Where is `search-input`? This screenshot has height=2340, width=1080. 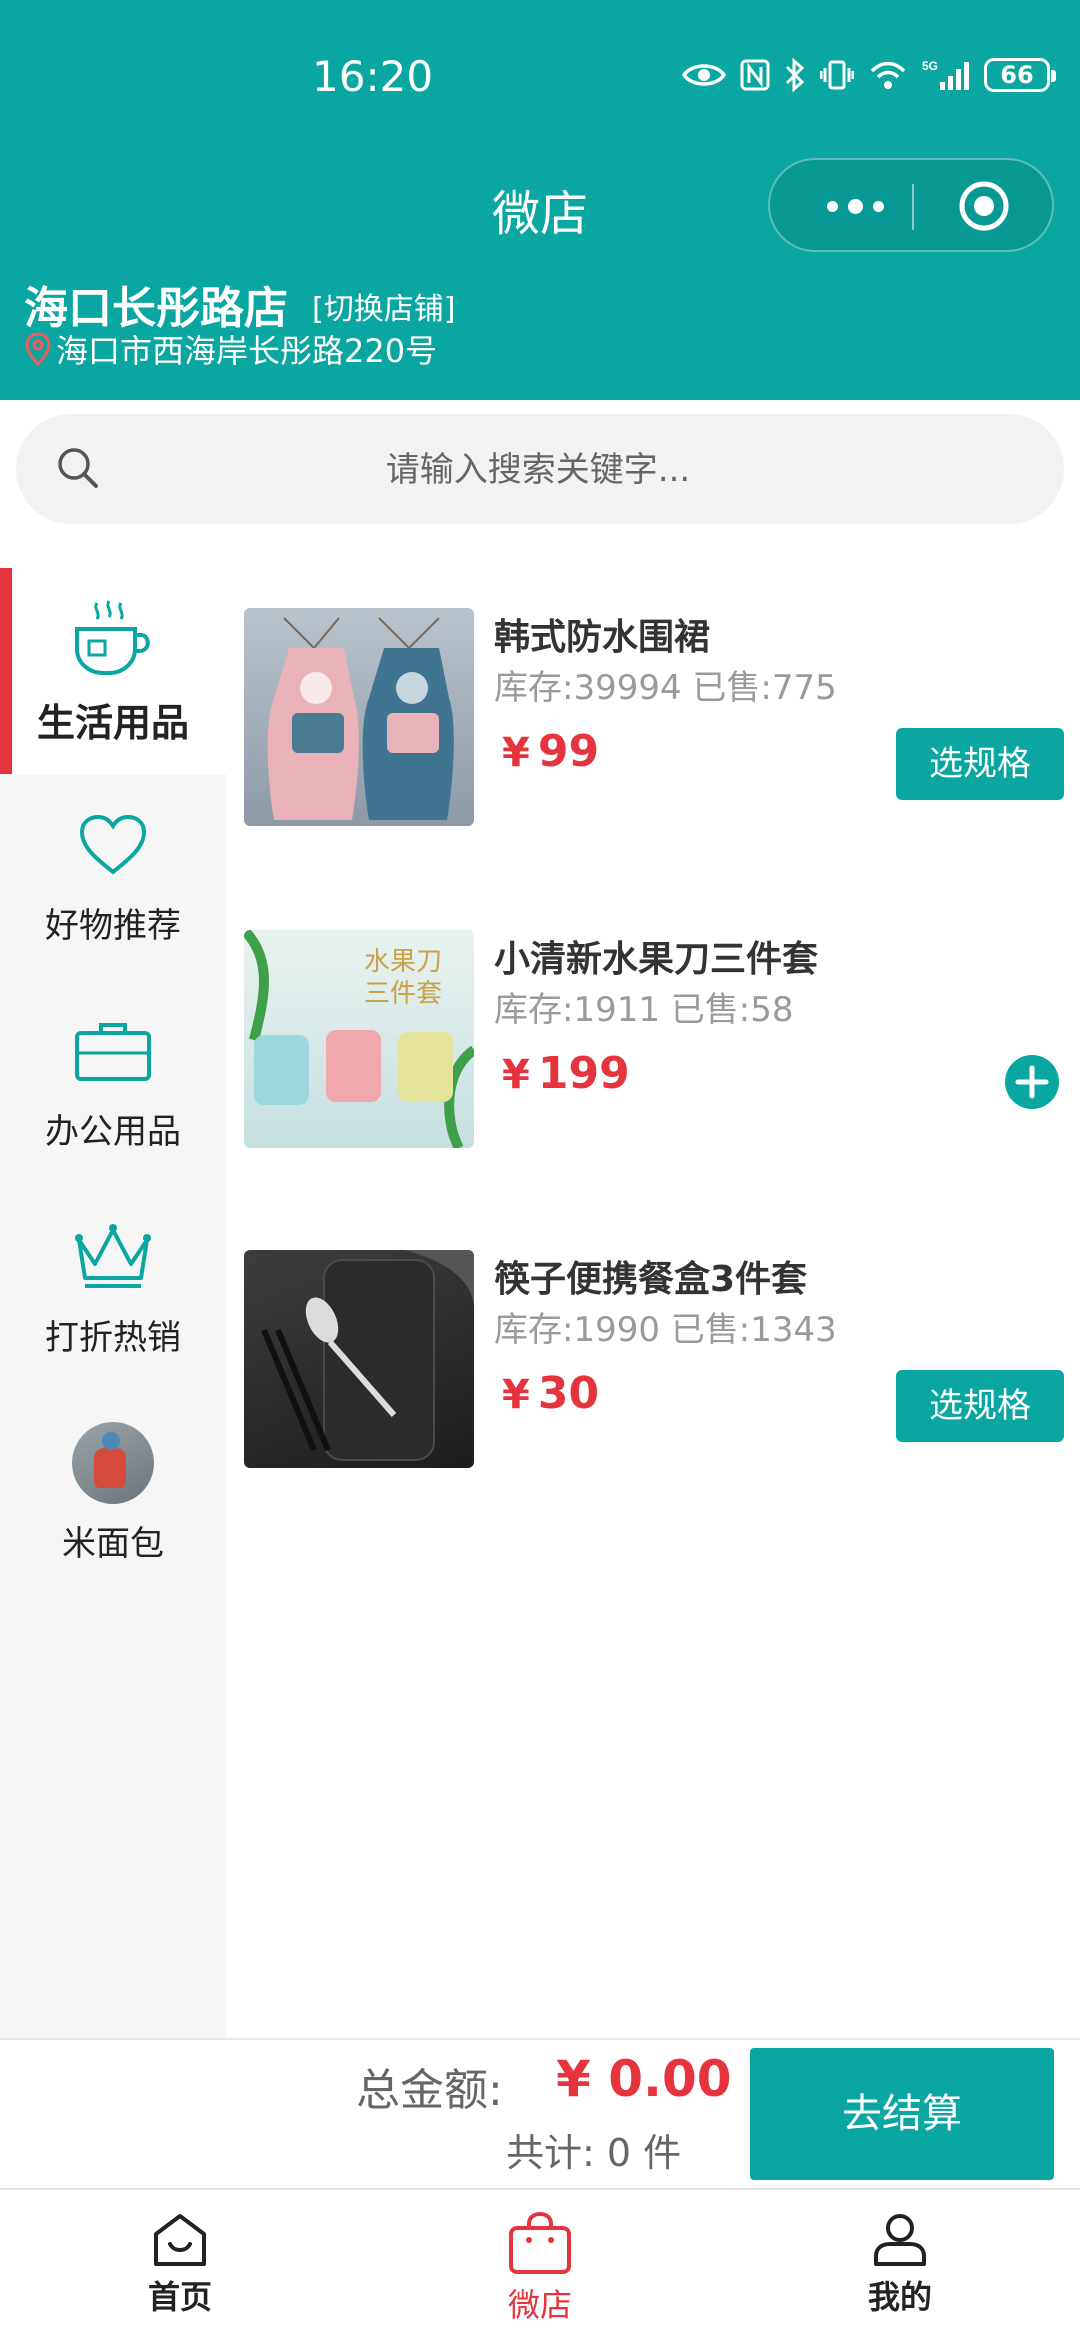 search-input is located at coordinates (538, 470).